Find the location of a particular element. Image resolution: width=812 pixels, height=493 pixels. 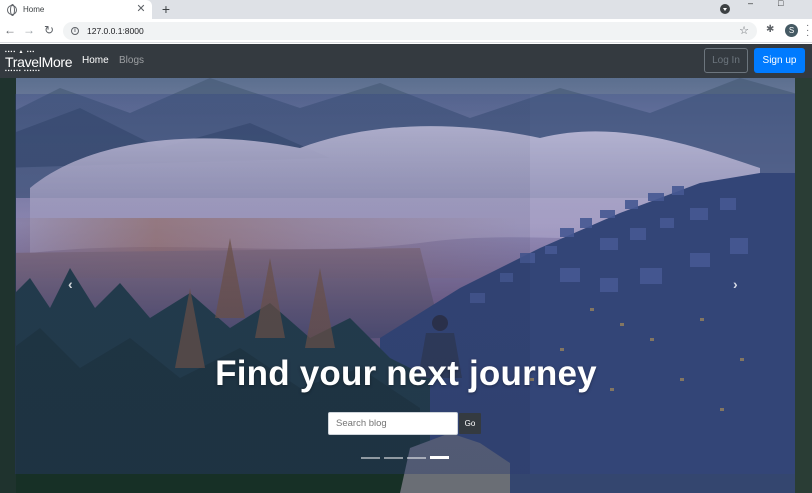

profile-avatar: S is located at coordinates (791, 30).